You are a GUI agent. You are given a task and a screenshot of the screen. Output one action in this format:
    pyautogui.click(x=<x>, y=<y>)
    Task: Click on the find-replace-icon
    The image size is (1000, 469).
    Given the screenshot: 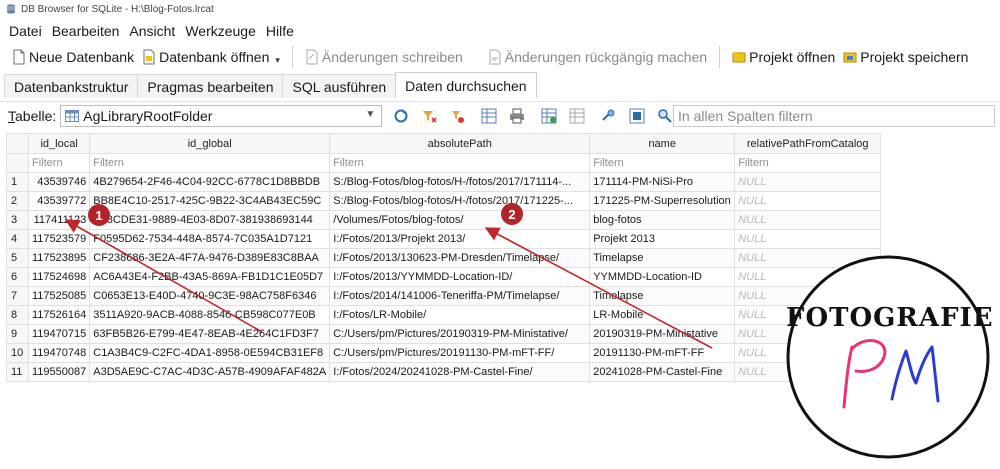 What is the action you would take?
    pyautogui.click(x=637, y=116)
    